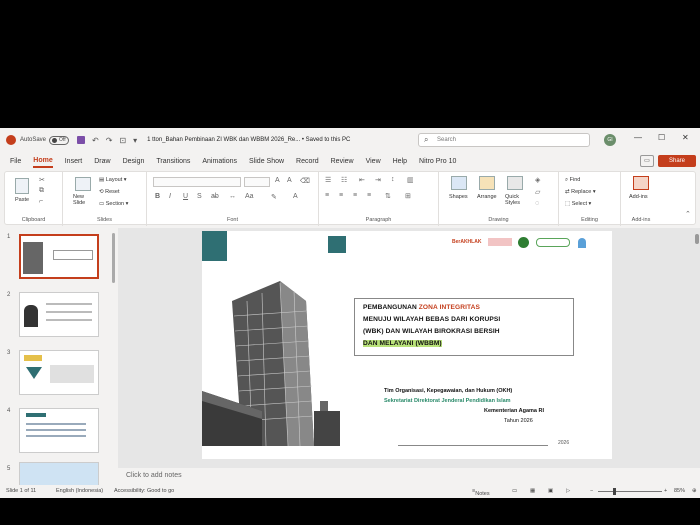 The width and height of the screenshot is (700, 525). Describe the element at coordinates (289, 180) in the screenshot. I see `decrease-font-icon: A` at that location.